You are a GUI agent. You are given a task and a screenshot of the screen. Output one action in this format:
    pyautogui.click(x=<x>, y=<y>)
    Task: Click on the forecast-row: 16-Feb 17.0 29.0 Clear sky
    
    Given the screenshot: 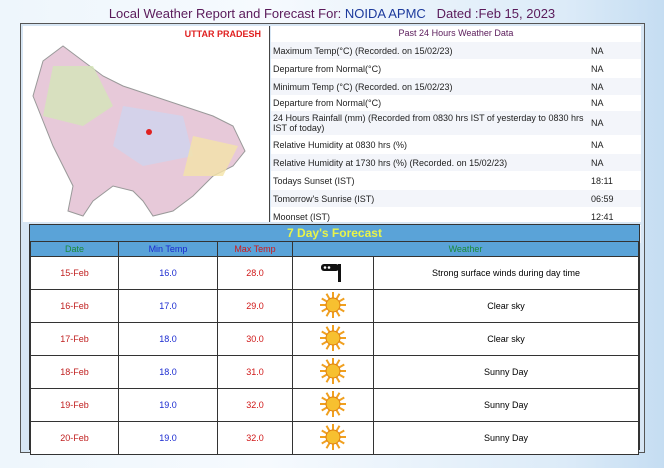 What is the action you would take?
    pyautogui.click(x=334, y=306)
    